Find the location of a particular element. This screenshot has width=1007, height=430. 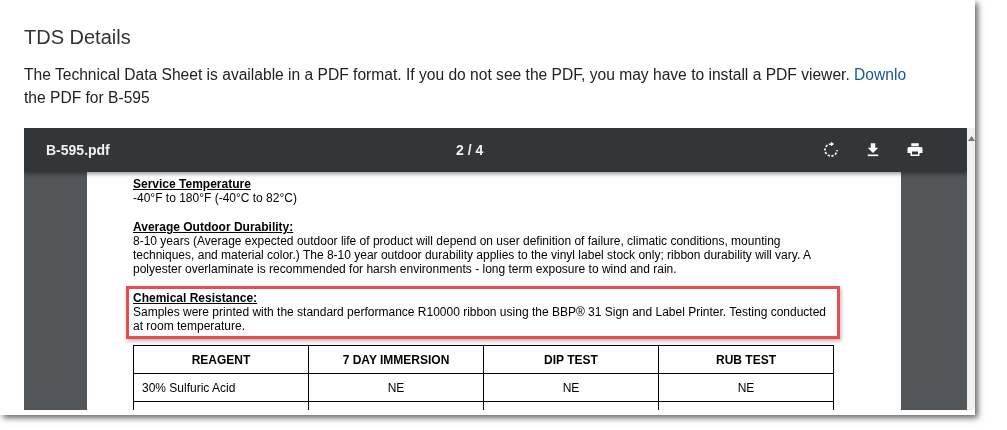

scroll-up-icon is located at coordinates (971, 138).